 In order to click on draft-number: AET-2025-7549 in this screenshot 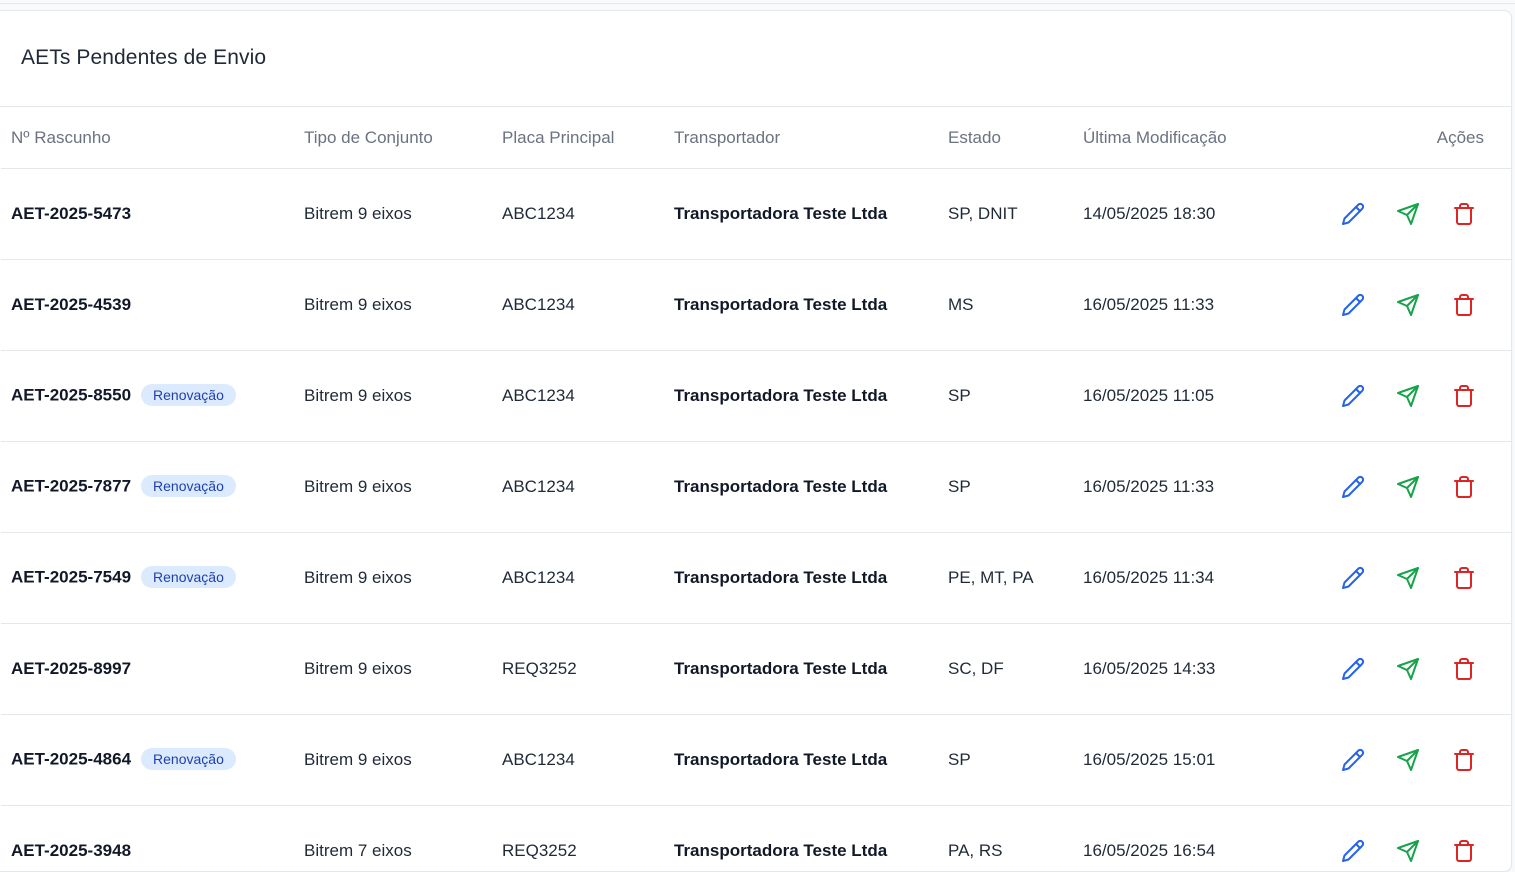, I will do `click(71, 576)`.